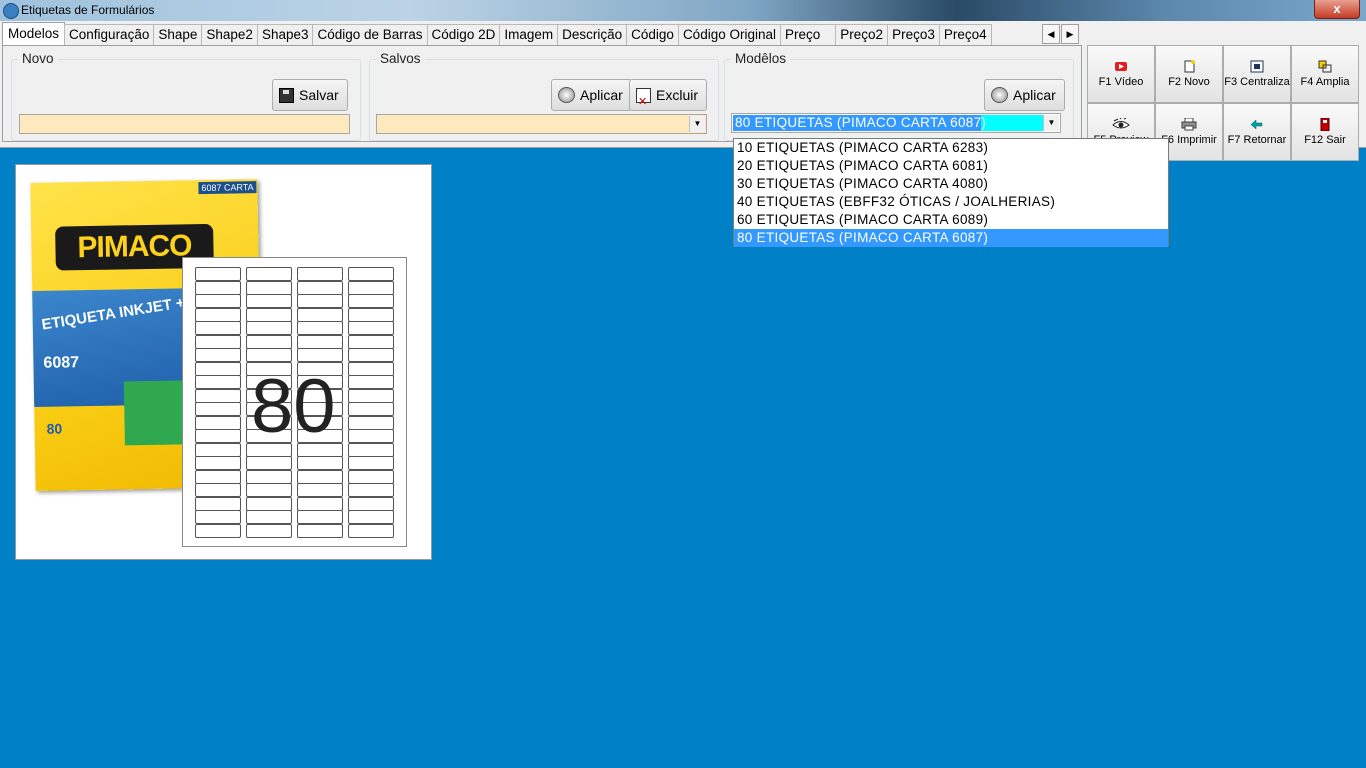 The width and height of the screenshot is (1366, 768). I want to click on tab-codigo-de-barras: Código de Barras, so click(370, 34).